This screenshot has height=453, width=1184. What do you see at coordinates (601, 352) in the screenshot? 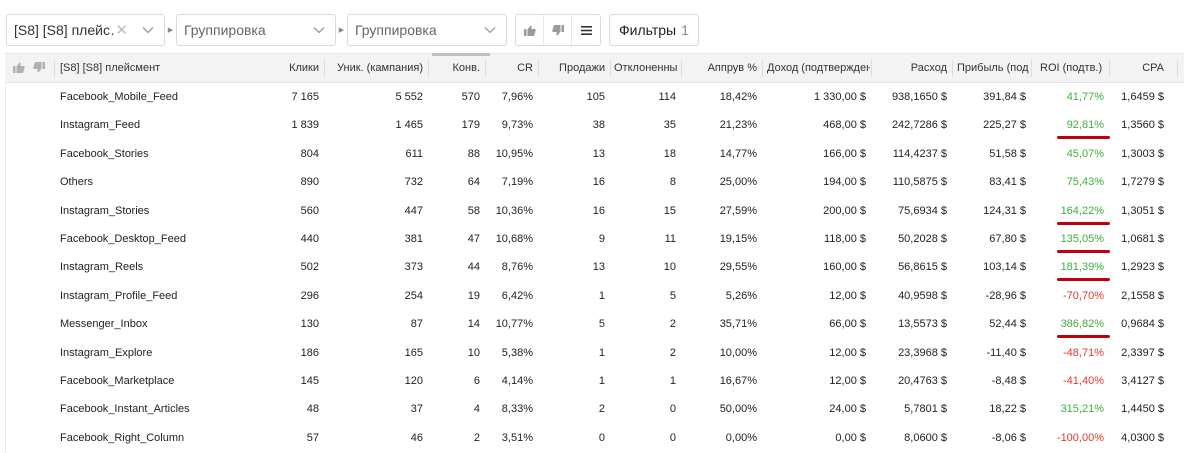
I see `cell-sales: 1` at bounding box center [601, 352].